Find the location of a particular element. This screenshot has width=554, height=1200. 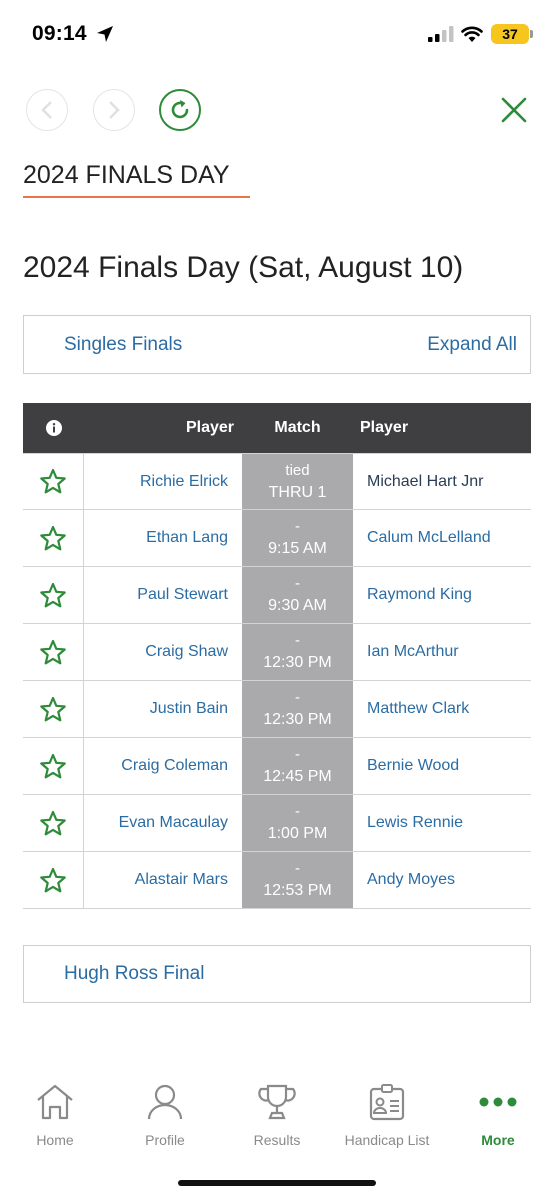

tab-results: Results is located at coordinates (277, 1114).